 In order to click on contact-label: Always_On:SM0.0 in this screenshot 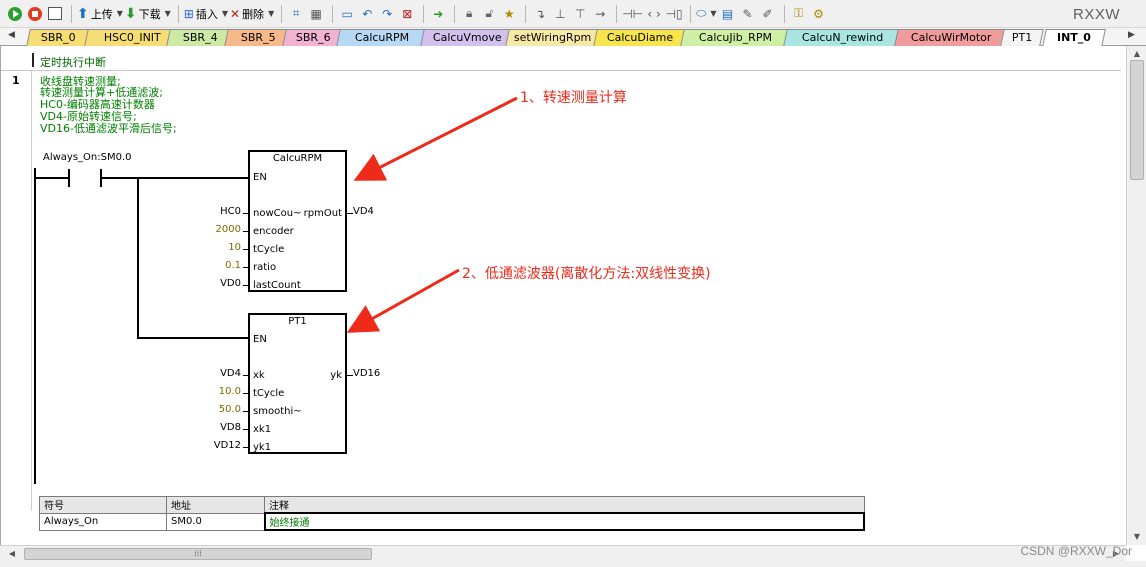, I will do `click(87, 157)`.